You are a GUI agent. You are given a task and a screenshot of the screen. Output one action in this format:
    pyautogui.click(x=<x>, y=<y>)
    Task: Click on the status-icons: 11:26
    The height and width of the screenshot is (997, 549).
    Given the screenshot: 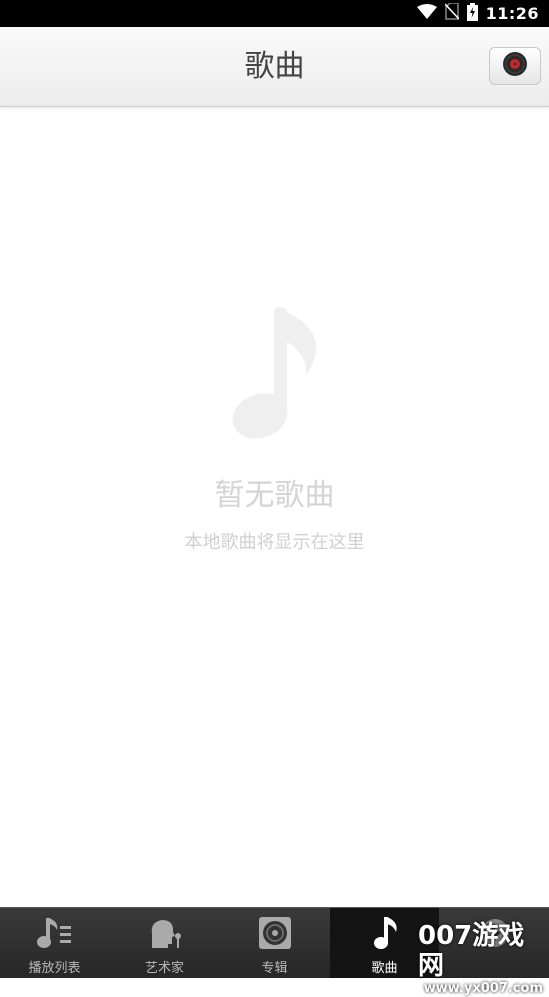 What is the action you would take?
    pyautogui.click(x=477, y=13)
    